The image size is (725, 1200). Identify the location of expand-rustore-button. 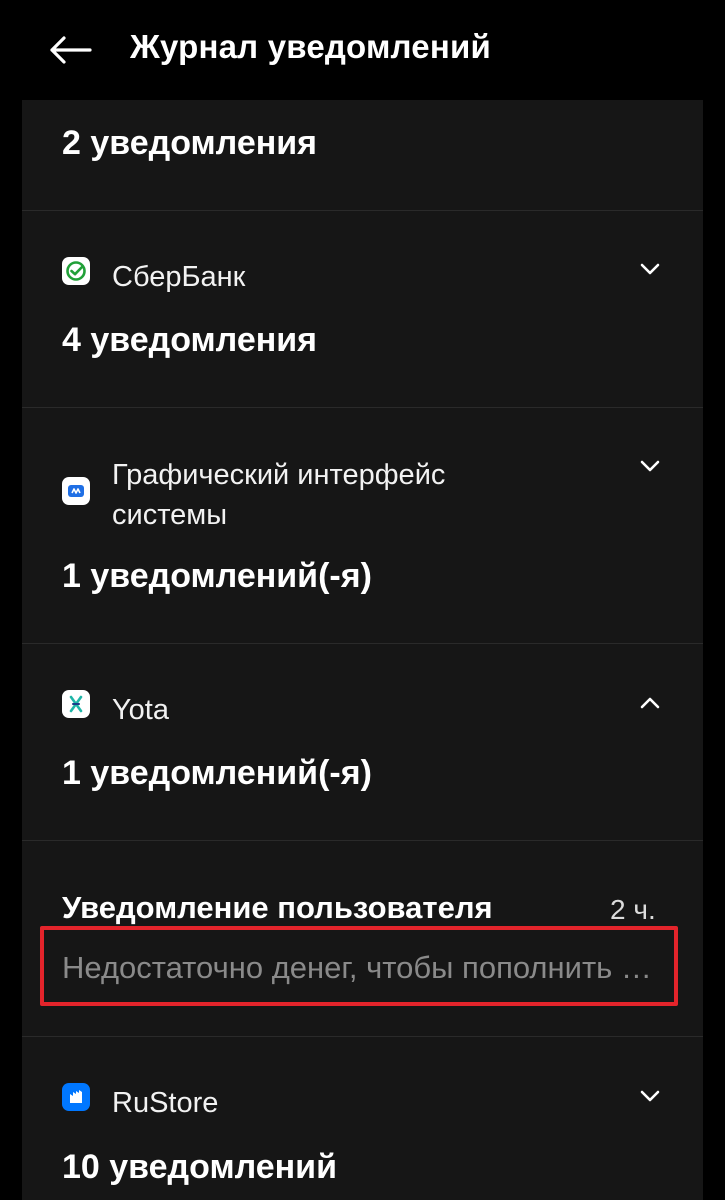
(650, 1096).